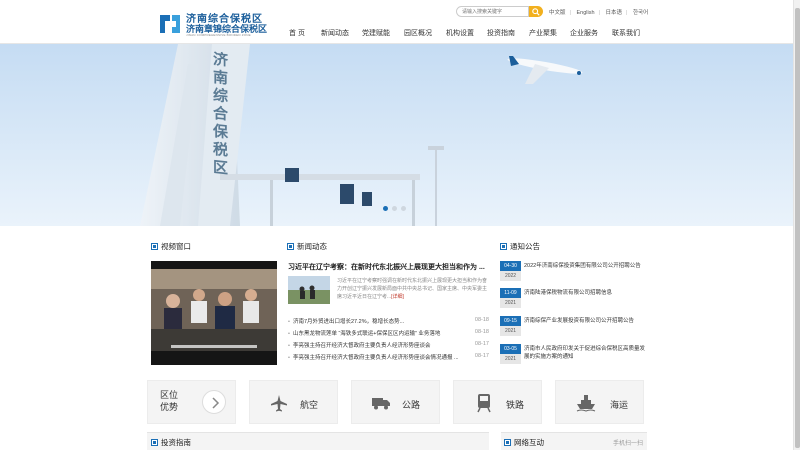  What do you see at coordinates (221, 114) in the screenshot?
I see `banner-sign-text: 济南综合保税区` at bounding box center [221, 114].